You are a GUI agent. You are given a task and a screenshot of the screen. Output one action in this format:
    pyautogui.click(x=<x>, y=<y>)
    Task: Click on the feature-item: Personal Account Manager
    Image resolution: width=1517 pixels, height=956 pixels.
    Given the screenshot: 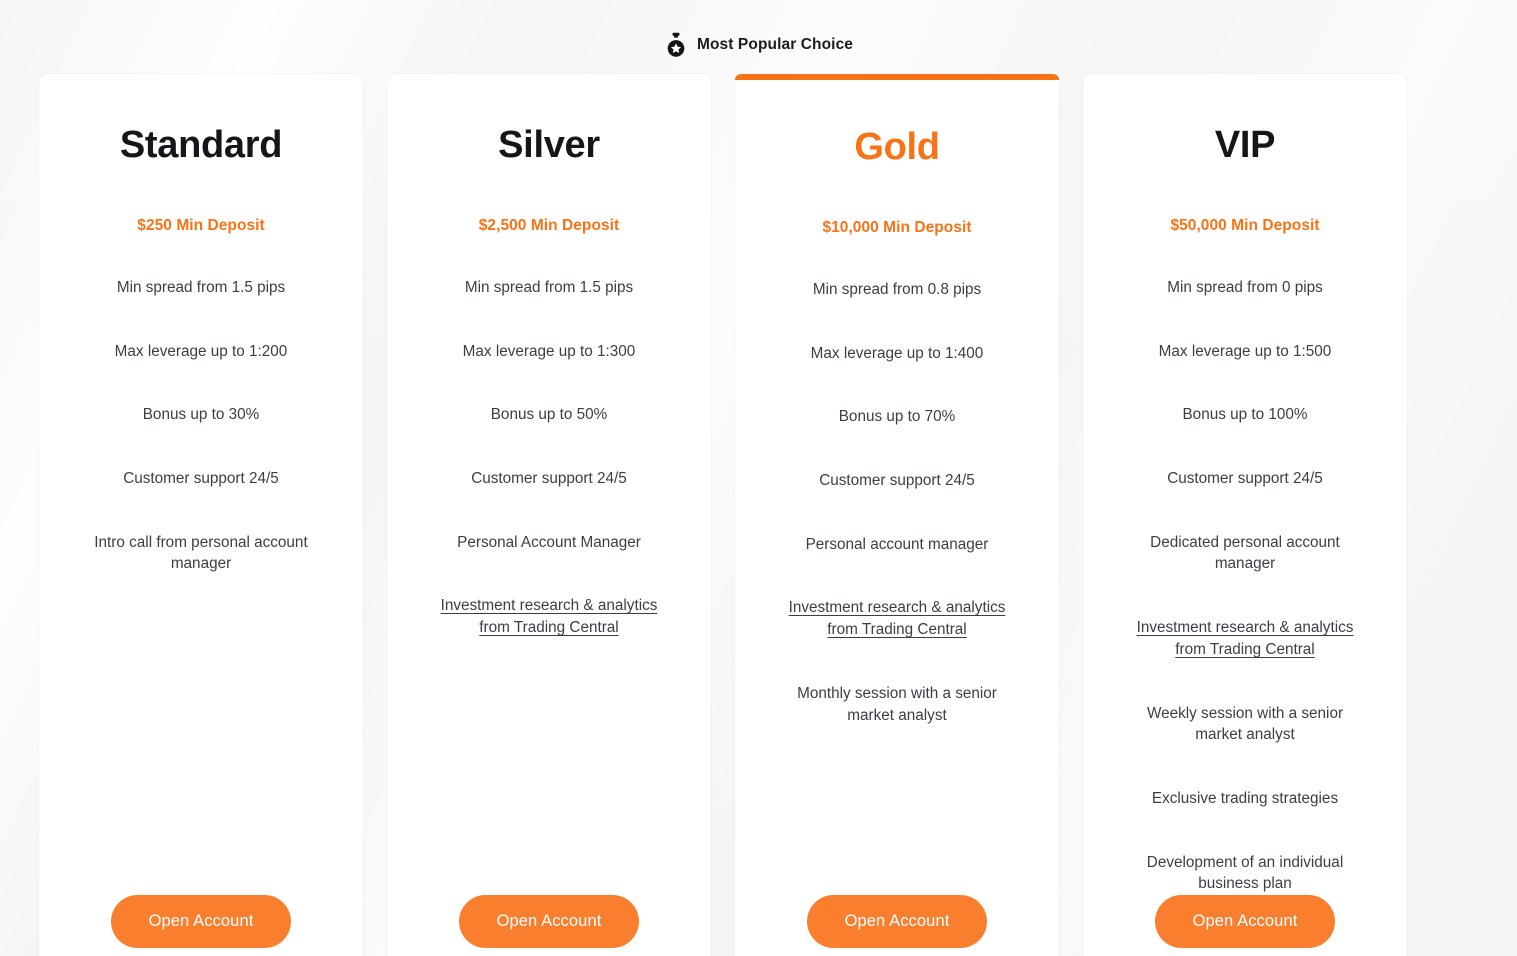 What is the action you would take?
    pyautogui.click(x=549, y=542)
    